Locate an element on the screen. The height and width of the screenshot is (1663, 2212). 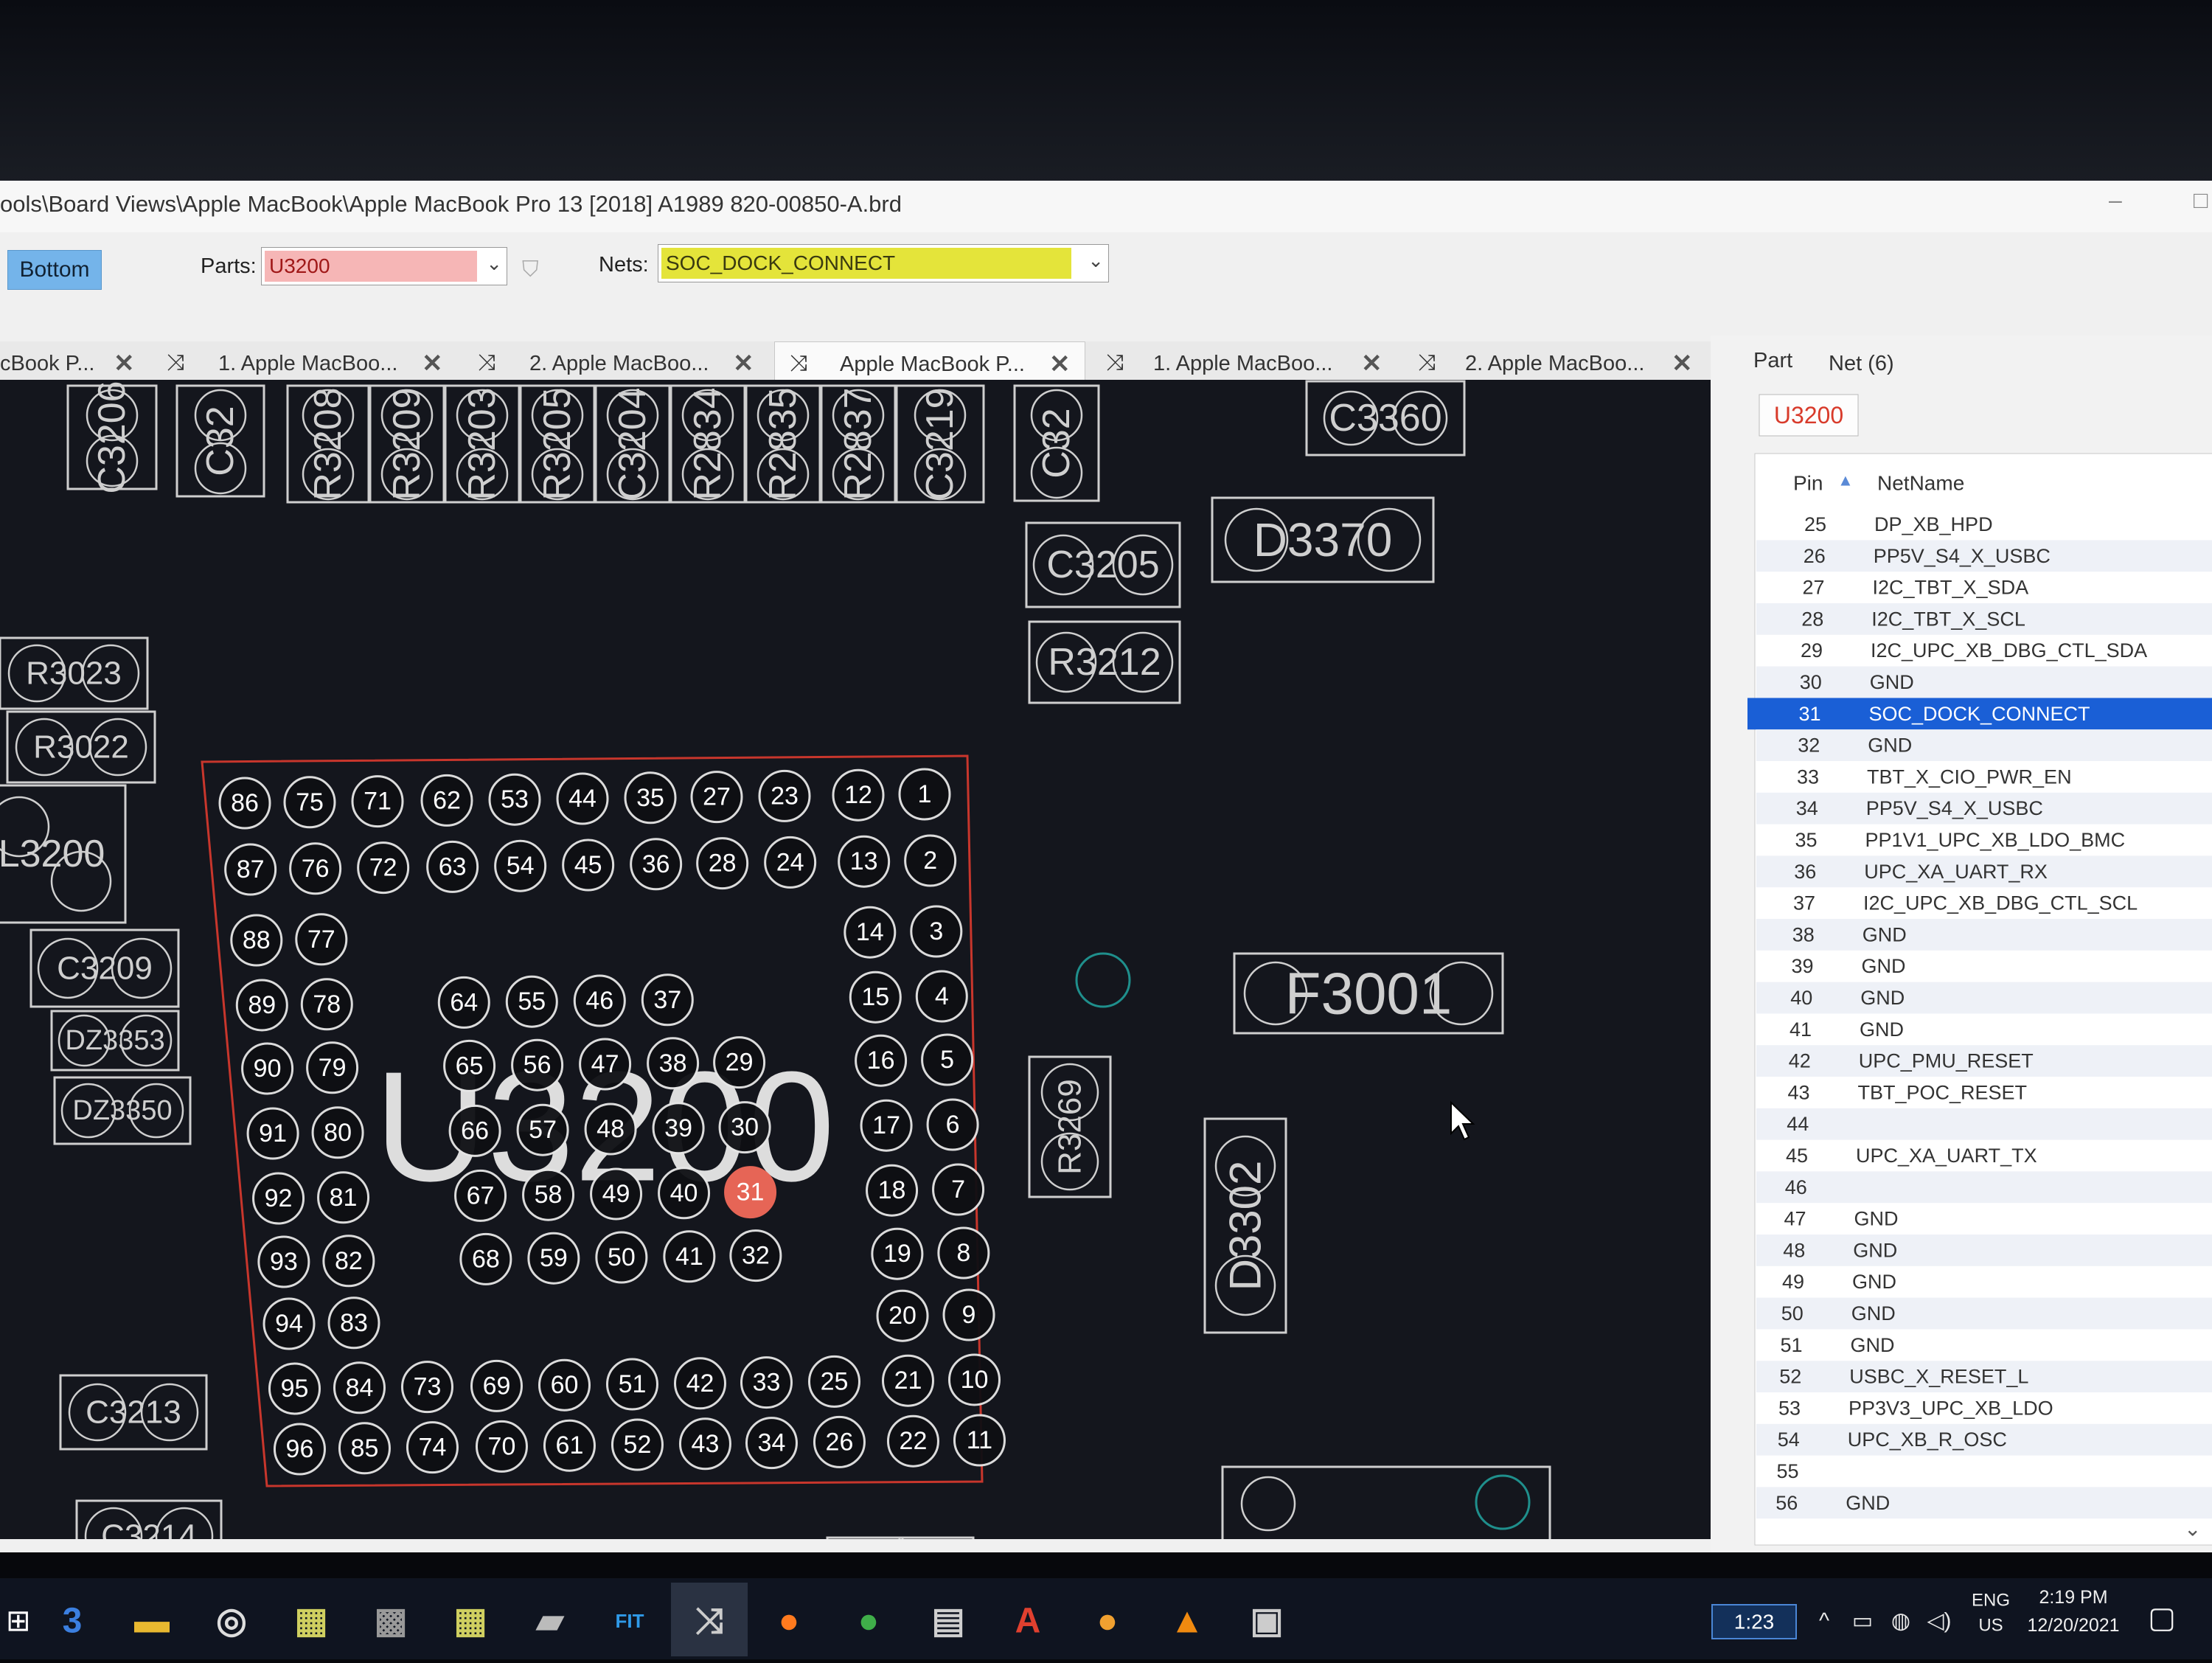
pin-78: 78 is located at coordinates (326, 1004).